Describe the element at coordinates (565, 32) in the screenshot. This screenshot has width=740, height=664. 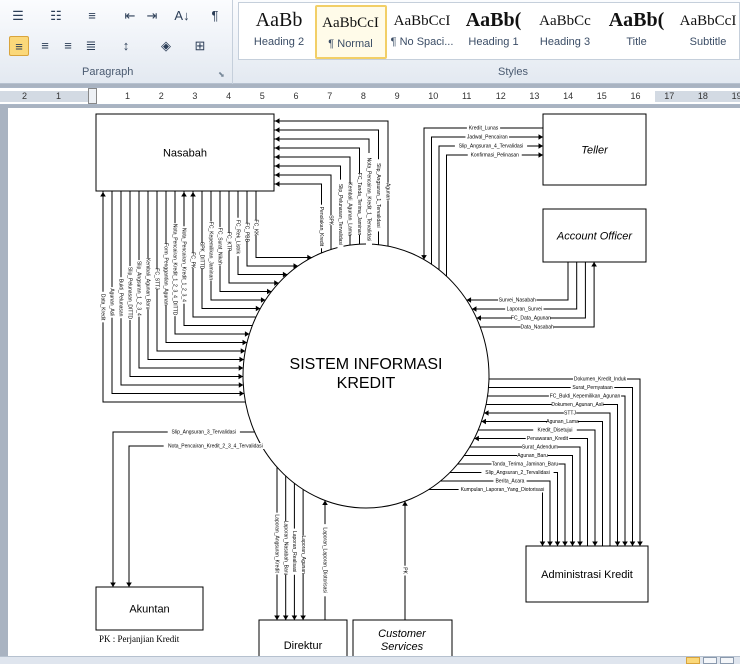
I see `style-heading-3: AaBbCc Heading 3` at that location.